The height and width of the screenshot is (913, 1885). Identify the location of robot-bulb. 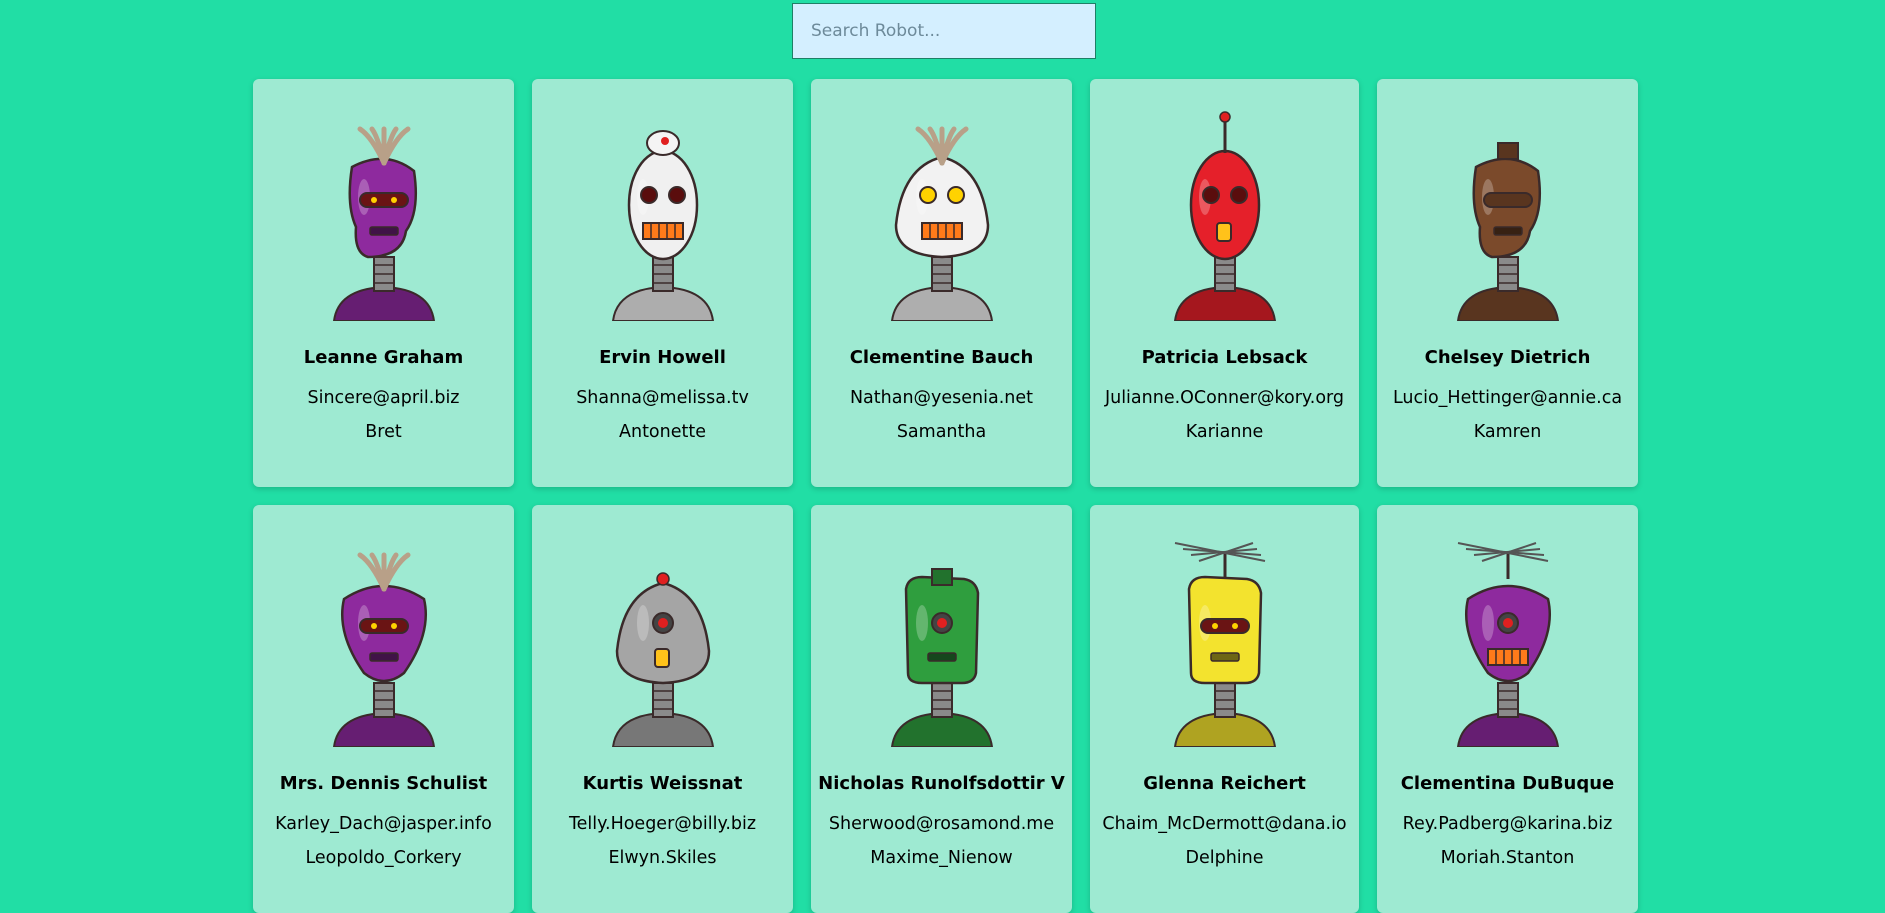
(662, 579).